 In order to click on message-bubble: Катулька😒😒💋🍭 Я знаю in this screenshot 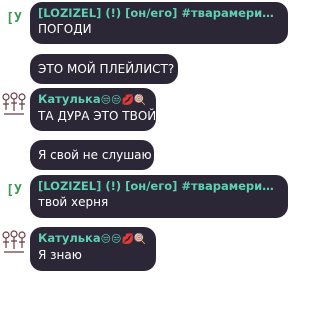, I will do `click(93, 249)`.